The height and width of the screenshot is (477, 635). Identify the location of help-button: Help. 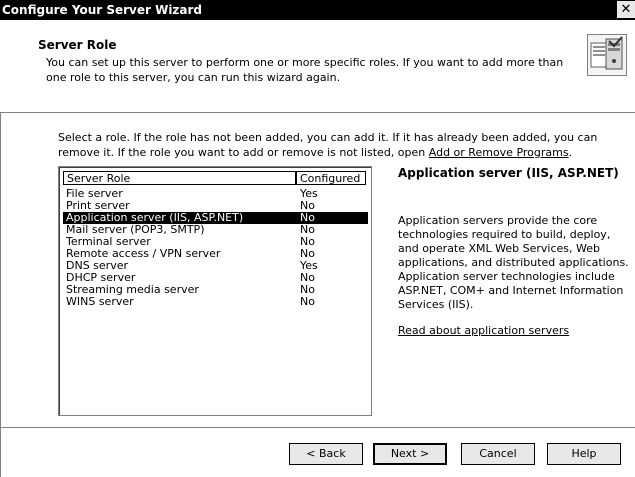
(584, 454).